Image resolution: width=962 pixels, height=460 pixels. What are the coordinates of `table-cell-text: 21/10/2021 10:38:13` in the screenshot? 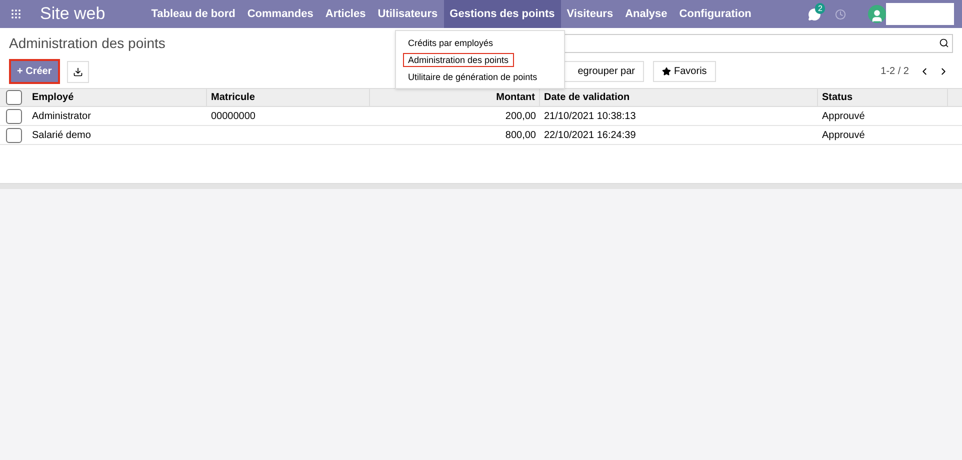 It's located at (590, 117).